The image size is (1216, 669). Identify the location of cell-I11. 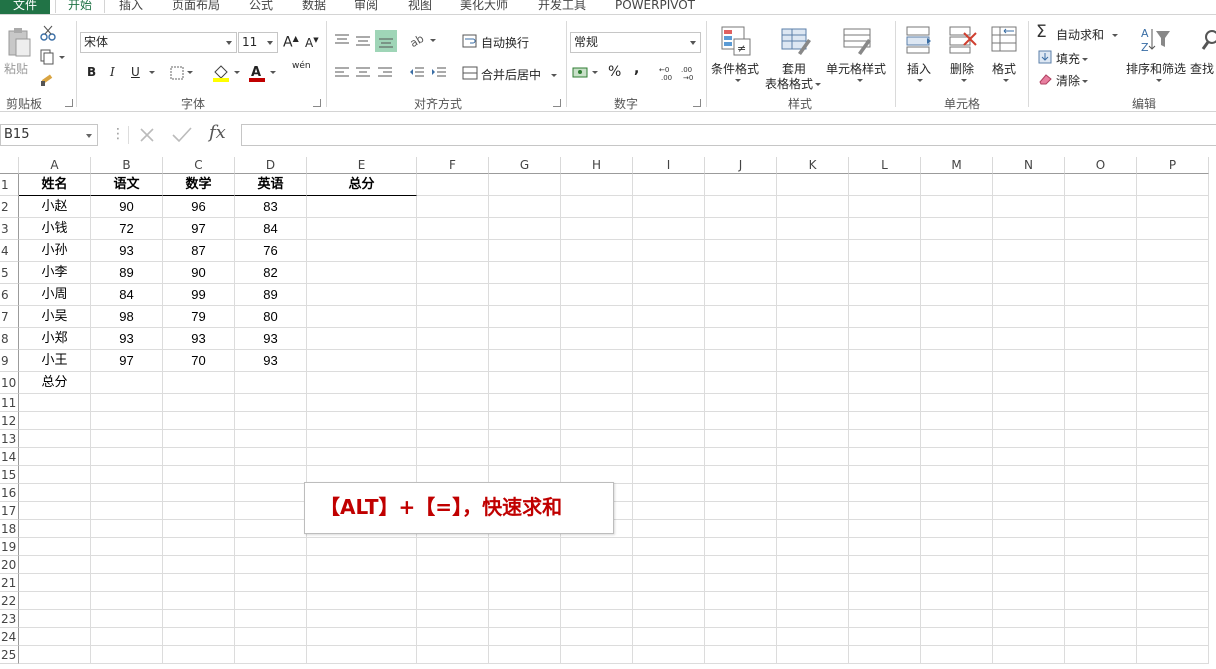
(669, 403).